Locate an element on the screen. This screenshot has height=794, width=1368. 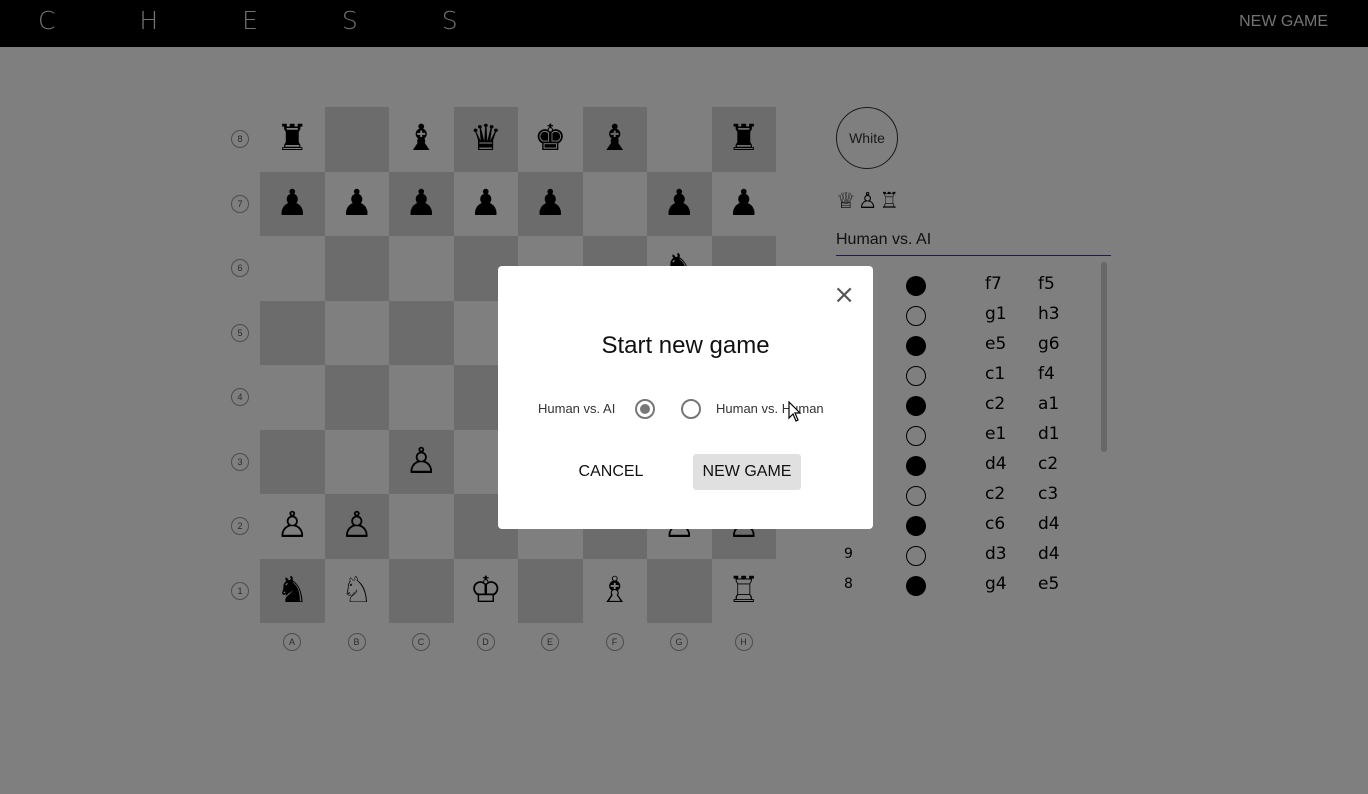
mouse-cursor-icon is located at coordinates (795, 411).